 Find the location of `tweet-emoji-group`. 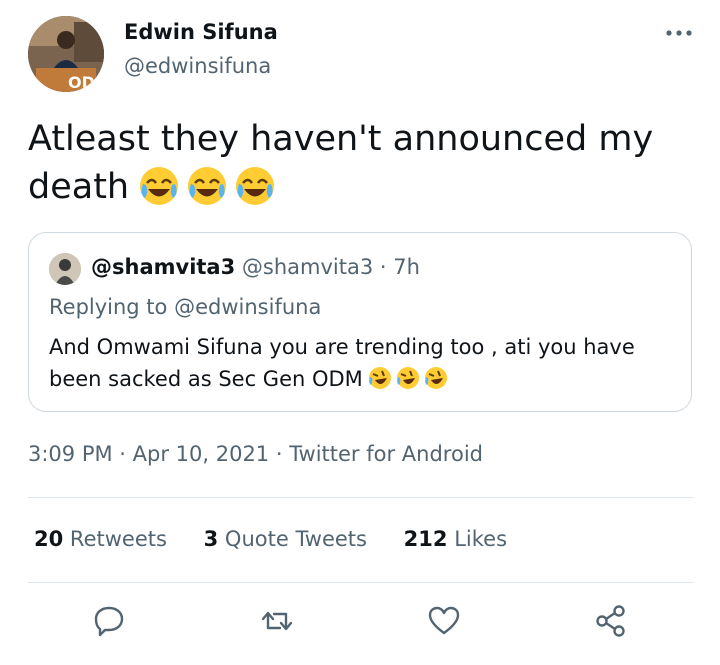

tweet-emoji-group is located at coordinates (207, 186).